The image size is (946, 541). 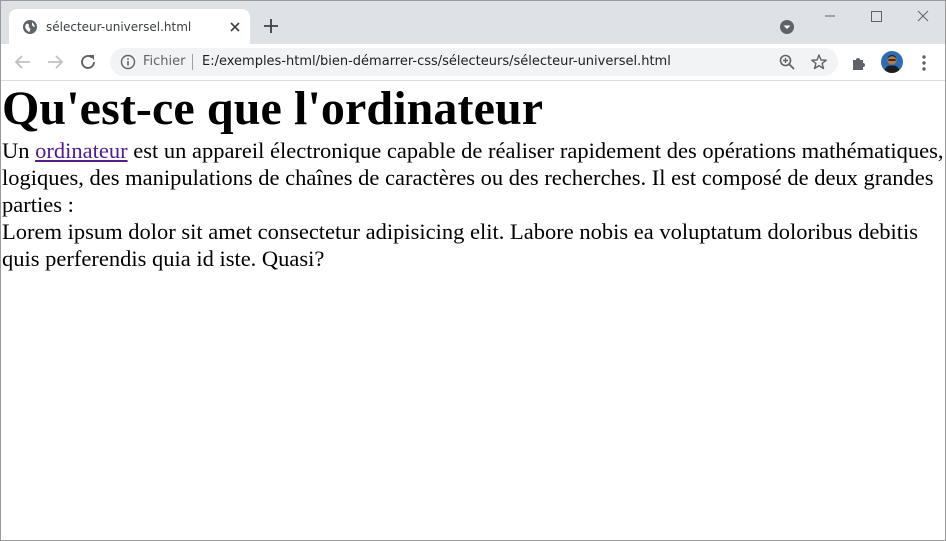 What do you see at coordinates (164, 61) in the screenshot?
I see `scheme-label: Fichier` at bounding box center [164, 61].